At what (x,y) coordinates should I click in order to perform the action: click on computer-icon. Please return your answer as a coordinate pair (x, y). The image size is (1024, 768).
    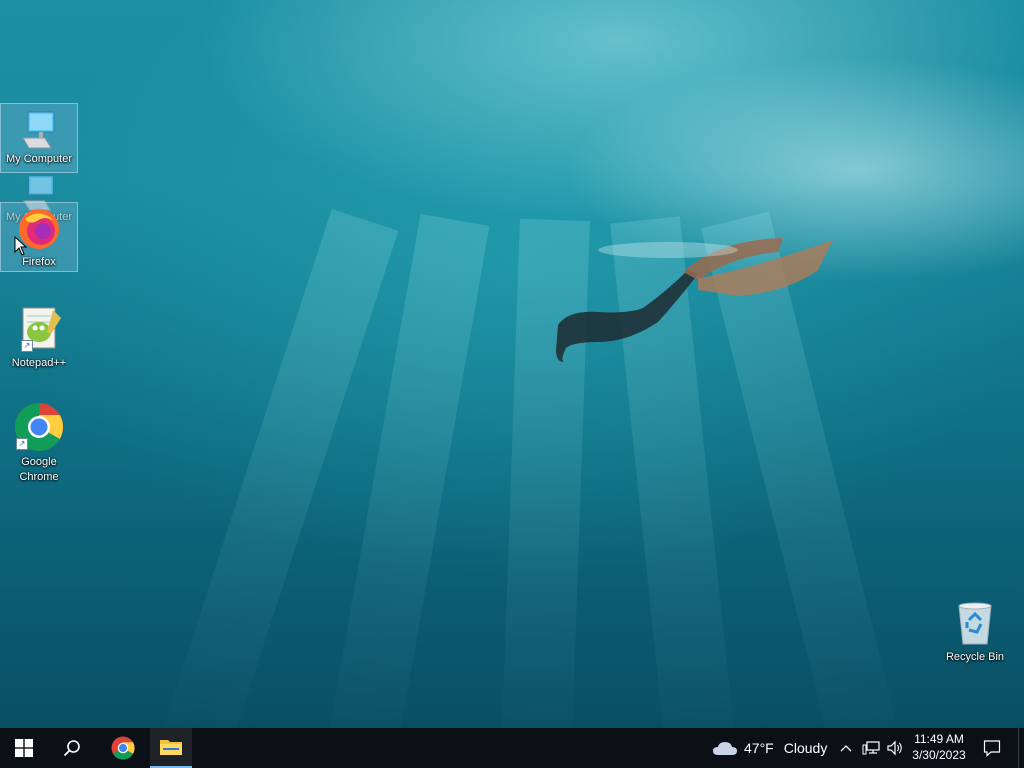
    Looking at the image, I should click on (38, 130).